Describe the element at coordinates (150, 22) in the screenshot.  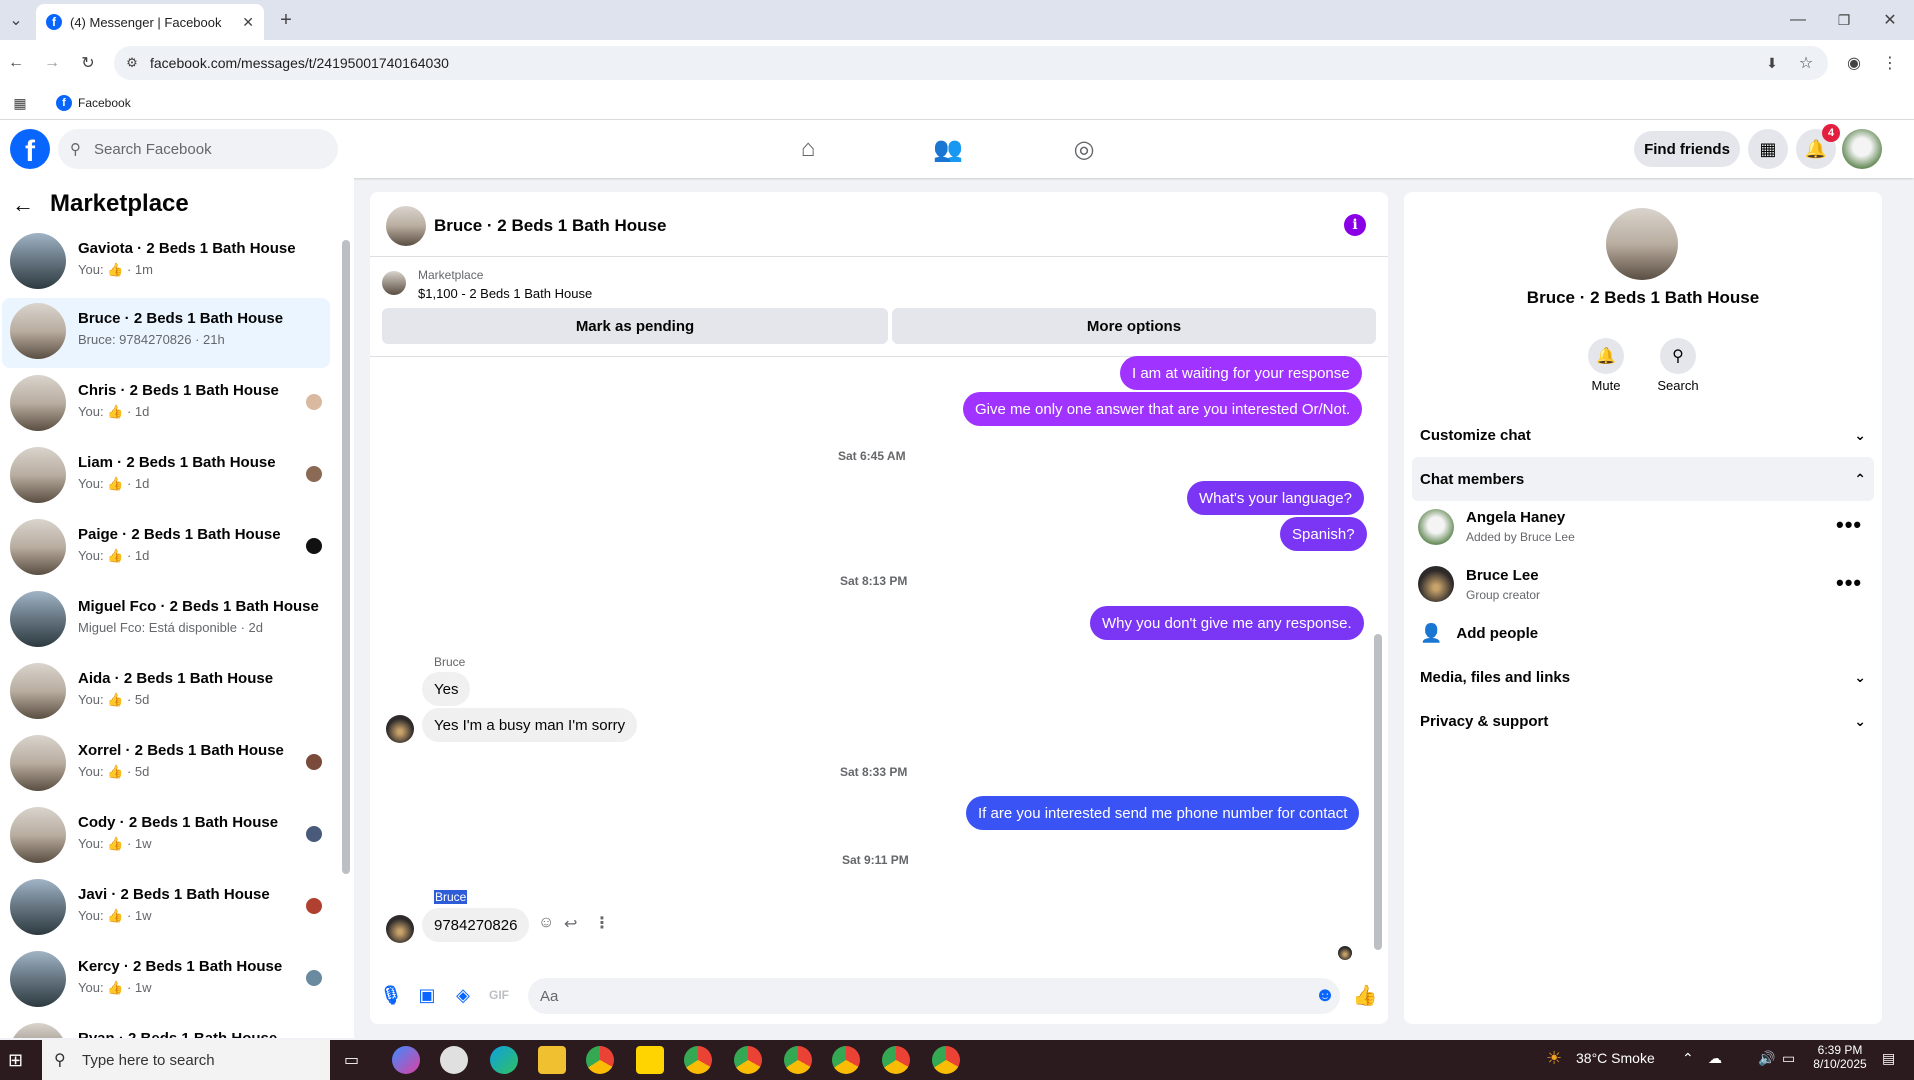
I see `browser-tab: f (4) Messenger | Facebook ✕` at that location.